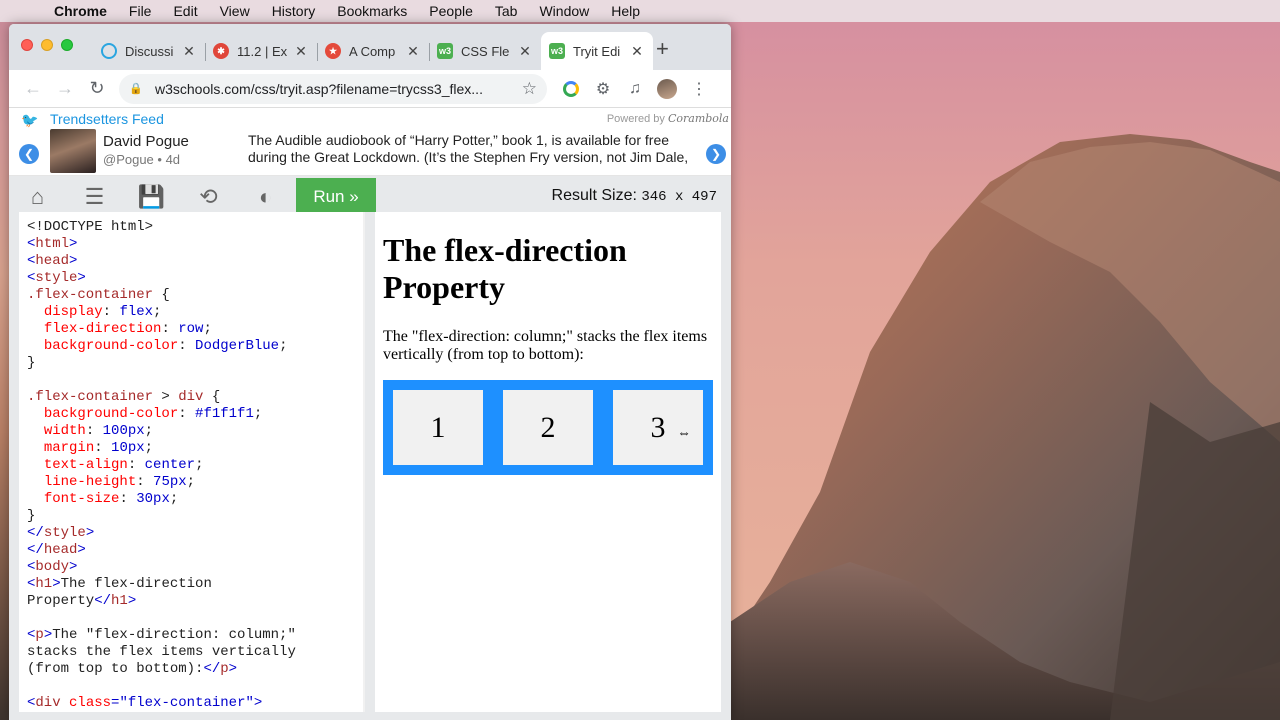  I want to click on tab-title: CSS Fle, so click(485, 51).